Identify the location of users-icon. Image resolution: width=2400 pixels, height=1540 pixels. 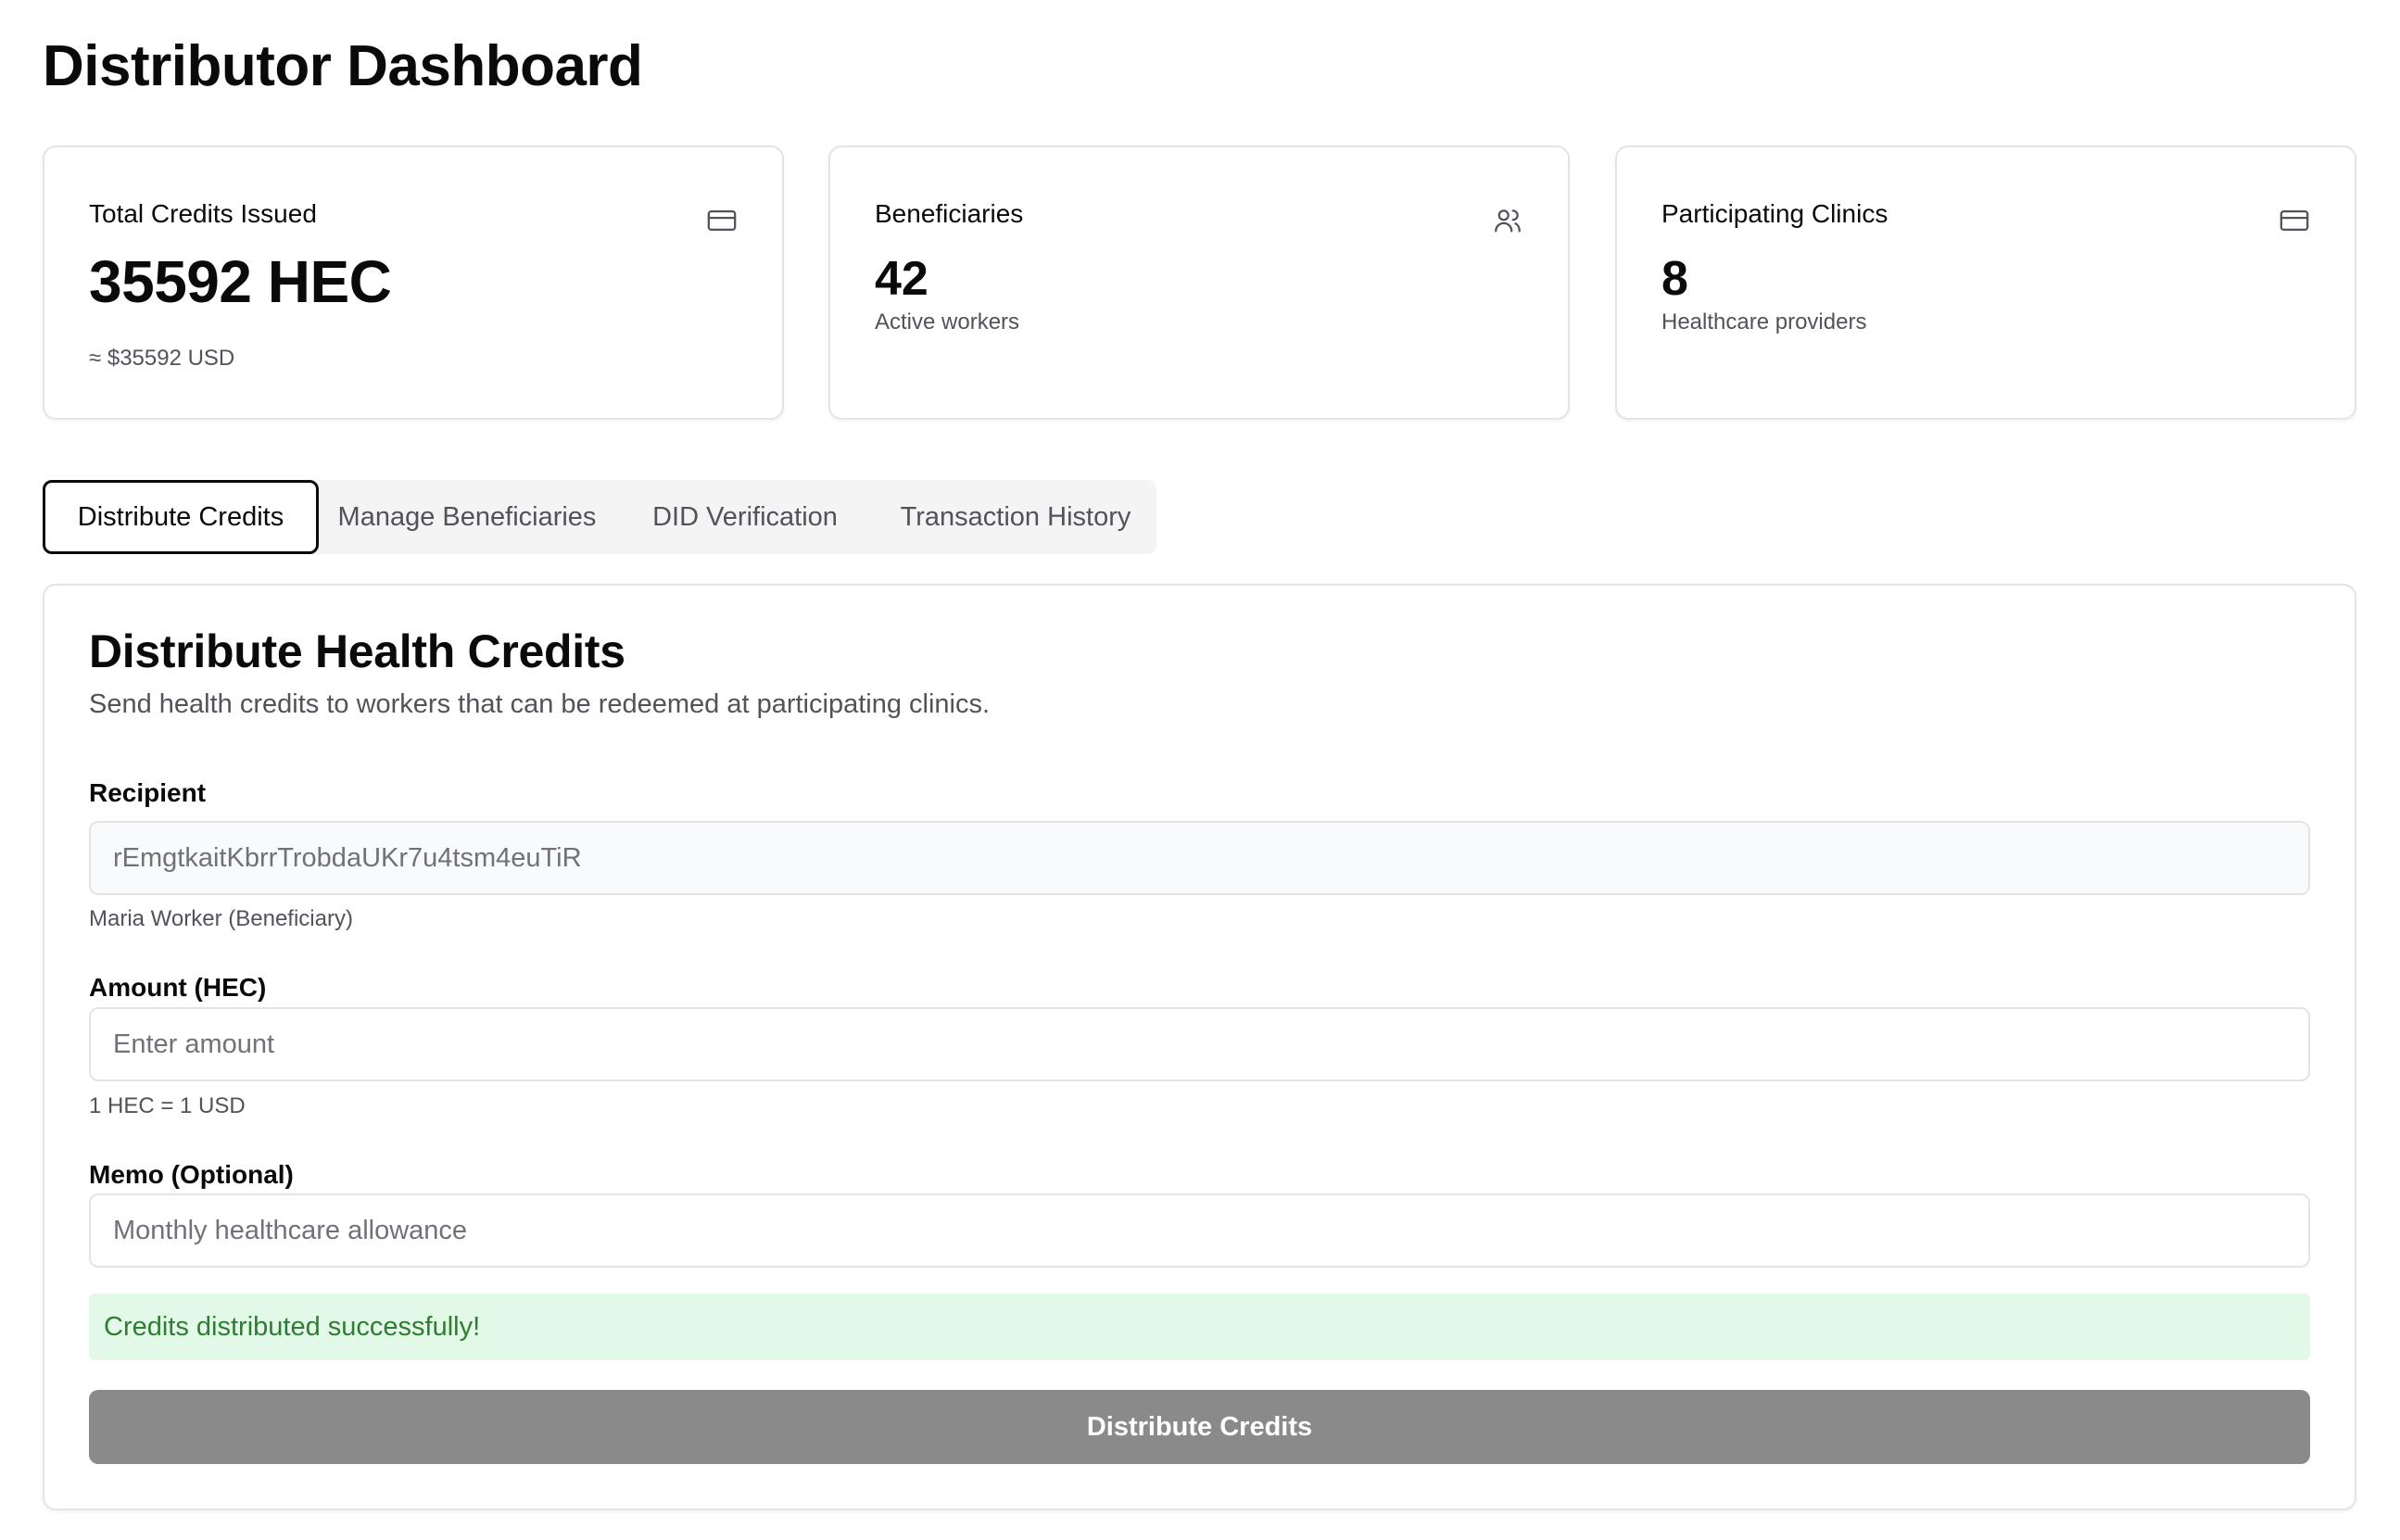
(1508, 221).